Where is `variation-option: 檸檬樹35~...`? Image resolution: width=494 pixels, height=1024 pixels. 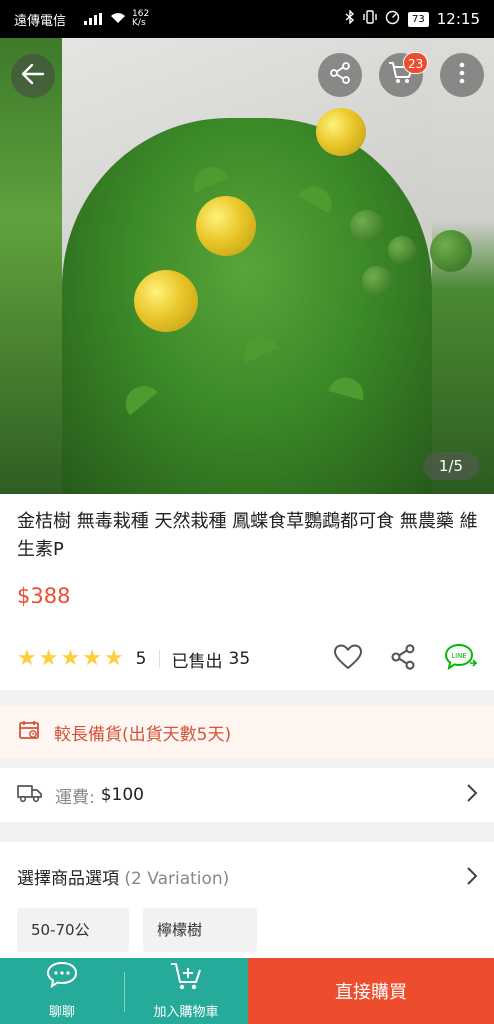
variation-option: 檸檬樹35~... is located at coordinates (200, 945).